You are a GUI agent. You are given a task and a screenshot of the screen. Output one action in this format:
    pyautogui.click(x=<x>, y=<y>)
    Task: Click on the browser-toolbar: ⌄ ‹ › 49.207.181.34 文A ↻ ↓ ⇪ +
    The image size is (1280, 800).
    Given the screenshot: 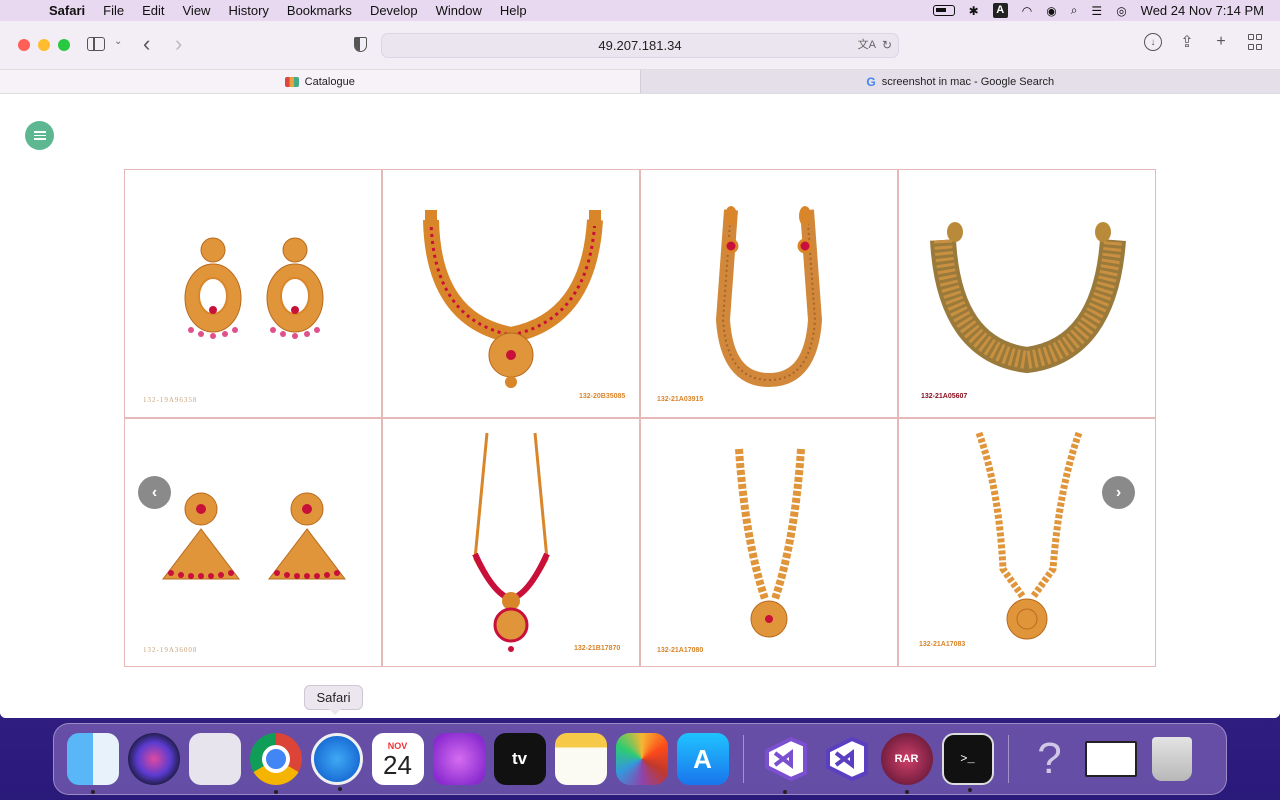 What is the action you would take?
    pyautogui.click(x=640, y=45)
    